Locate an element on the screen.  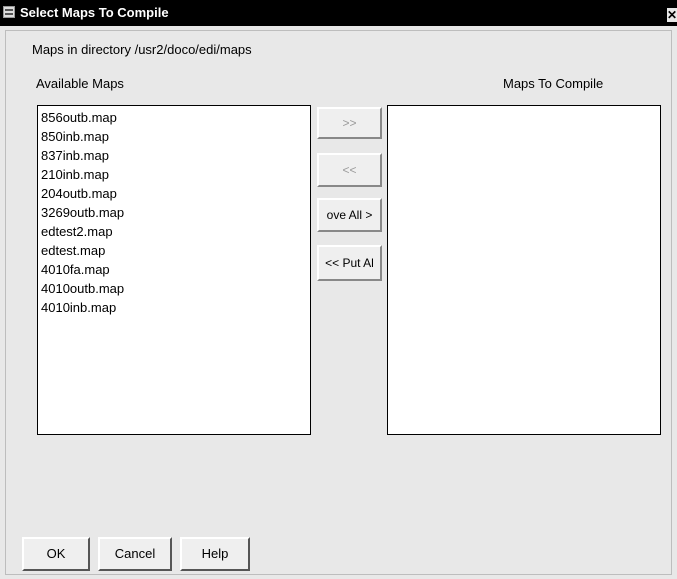
list-item: 210inb.map is located at coordinates (82, 174).